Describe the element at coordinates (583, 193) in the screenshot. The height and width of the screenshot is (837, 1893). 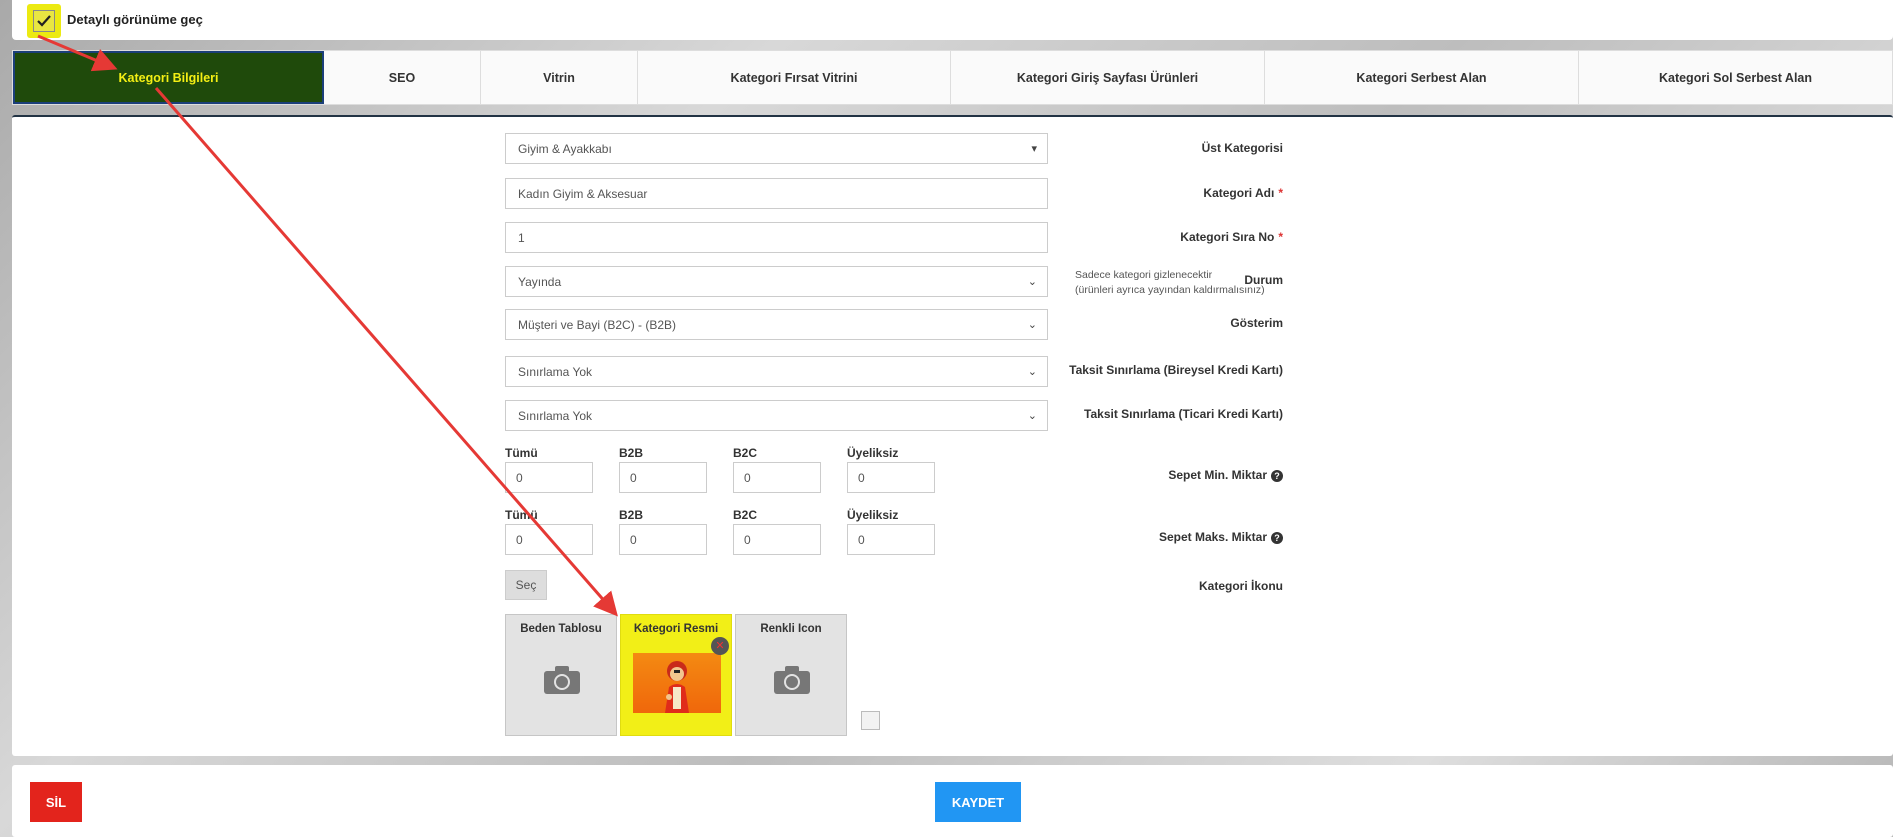
I see `category-name-value: Kadın Giyim & Aksesuar` at that location.